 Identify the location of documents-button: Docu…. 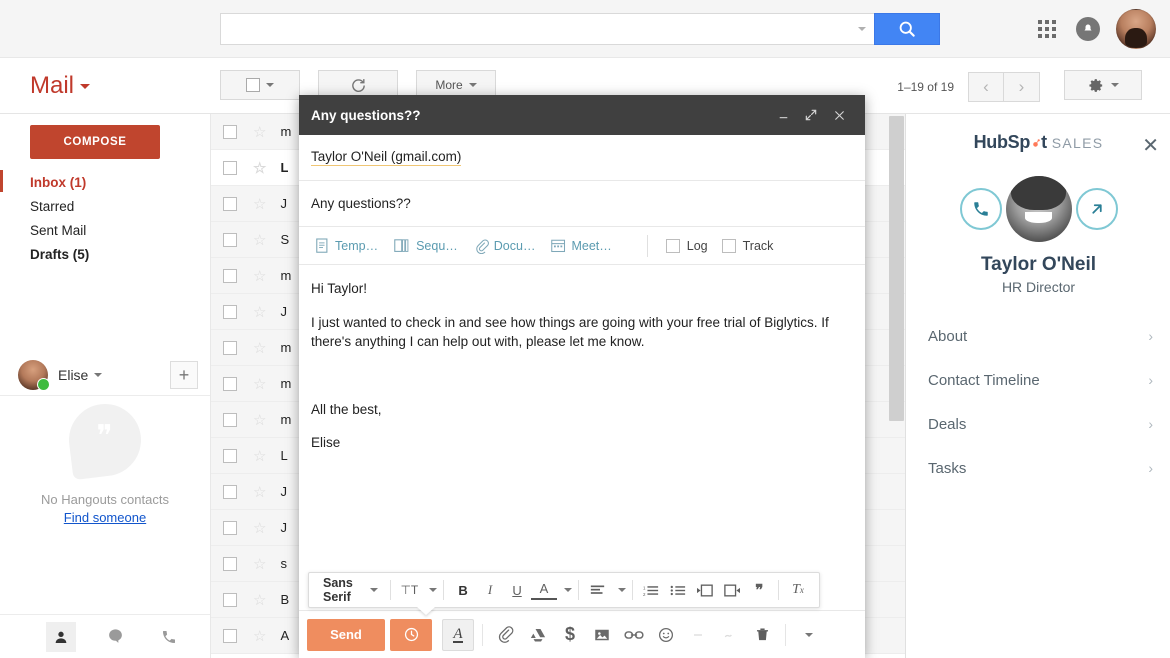
(505, 246).